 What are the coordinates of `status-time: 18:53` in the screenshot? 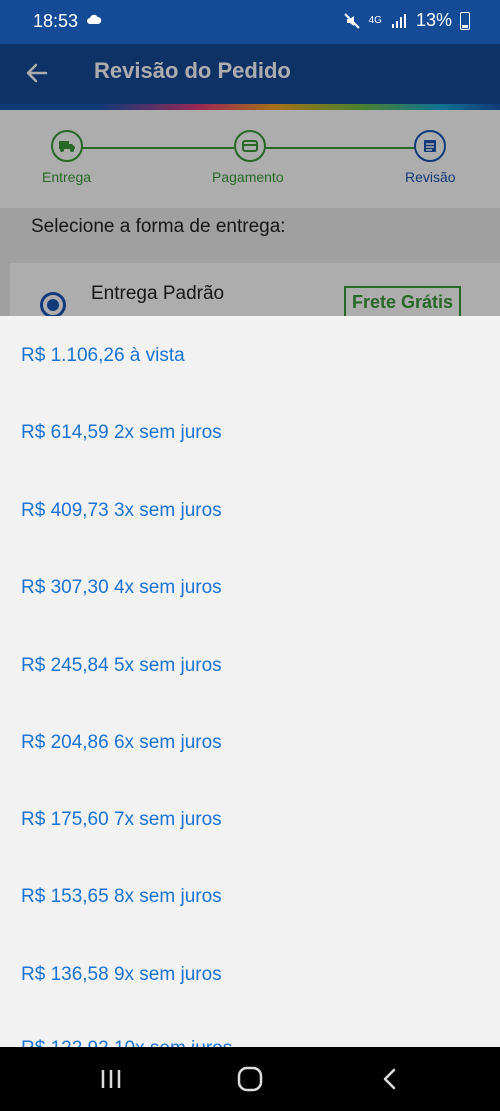 It's located at (56, 21).